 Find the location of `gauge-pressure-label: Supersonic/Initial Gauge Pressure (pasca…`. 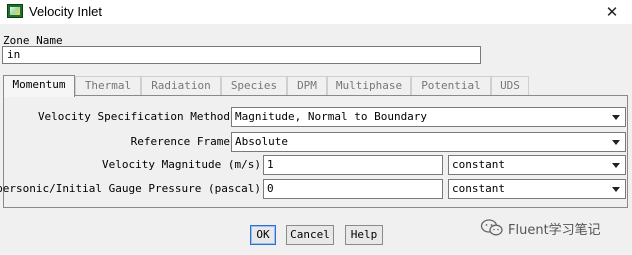

gauge-pressure-label: Supersonic/Initial Gauge Pressure (pasca… is located at coordinates (130, 188).